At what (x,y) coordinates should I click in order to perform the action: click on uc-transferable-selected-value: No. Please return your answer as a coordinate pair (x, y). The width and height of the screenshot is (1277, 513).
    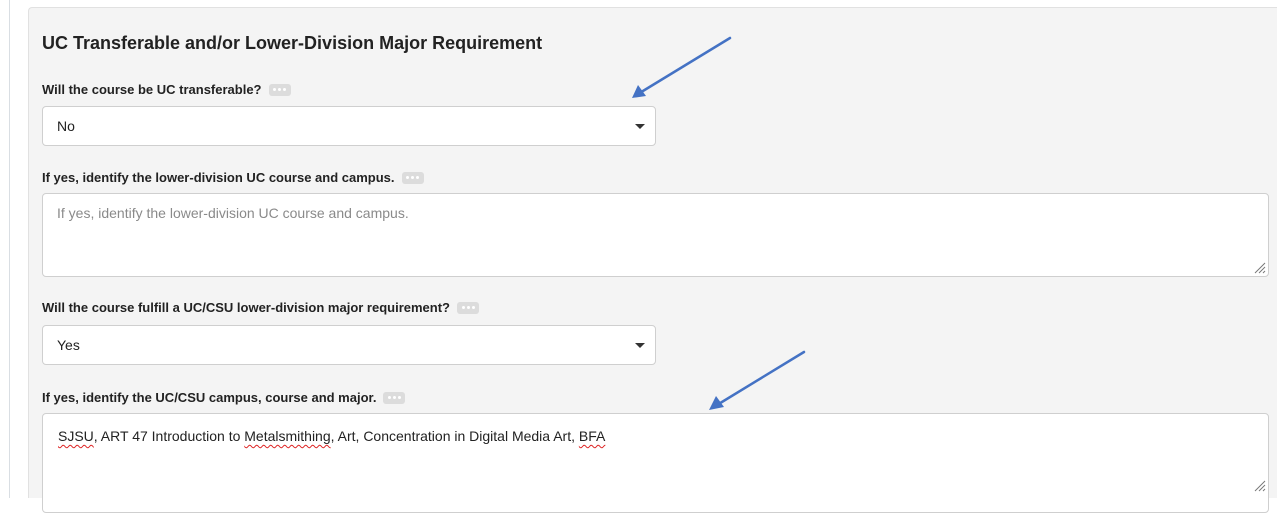
    Looking at the image, I should click on (66, 126).